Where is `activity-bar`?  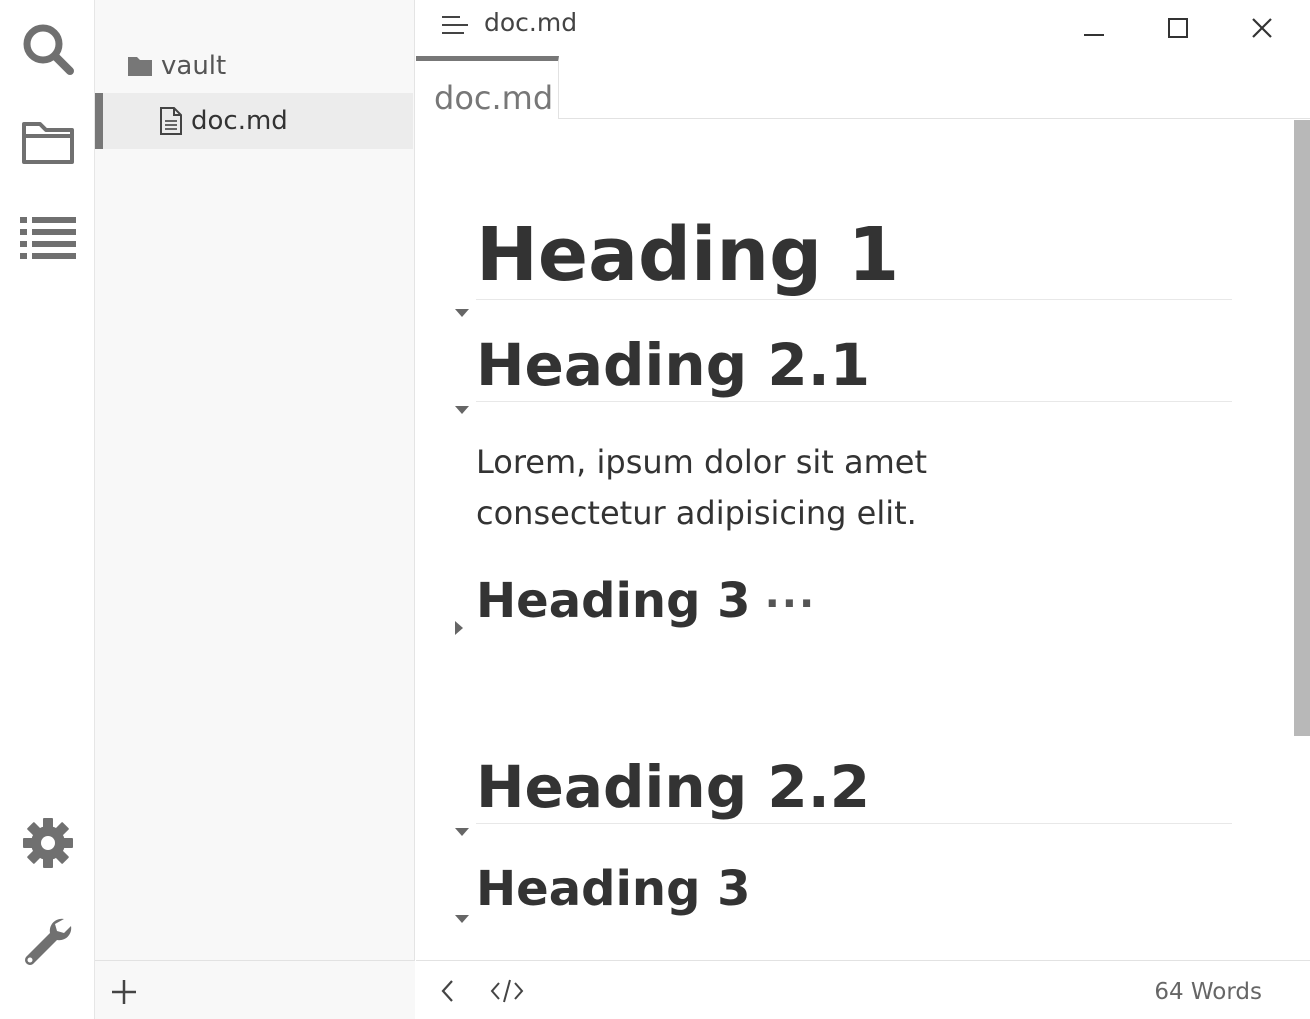 activity-bar is located at coordinates (47, 509).